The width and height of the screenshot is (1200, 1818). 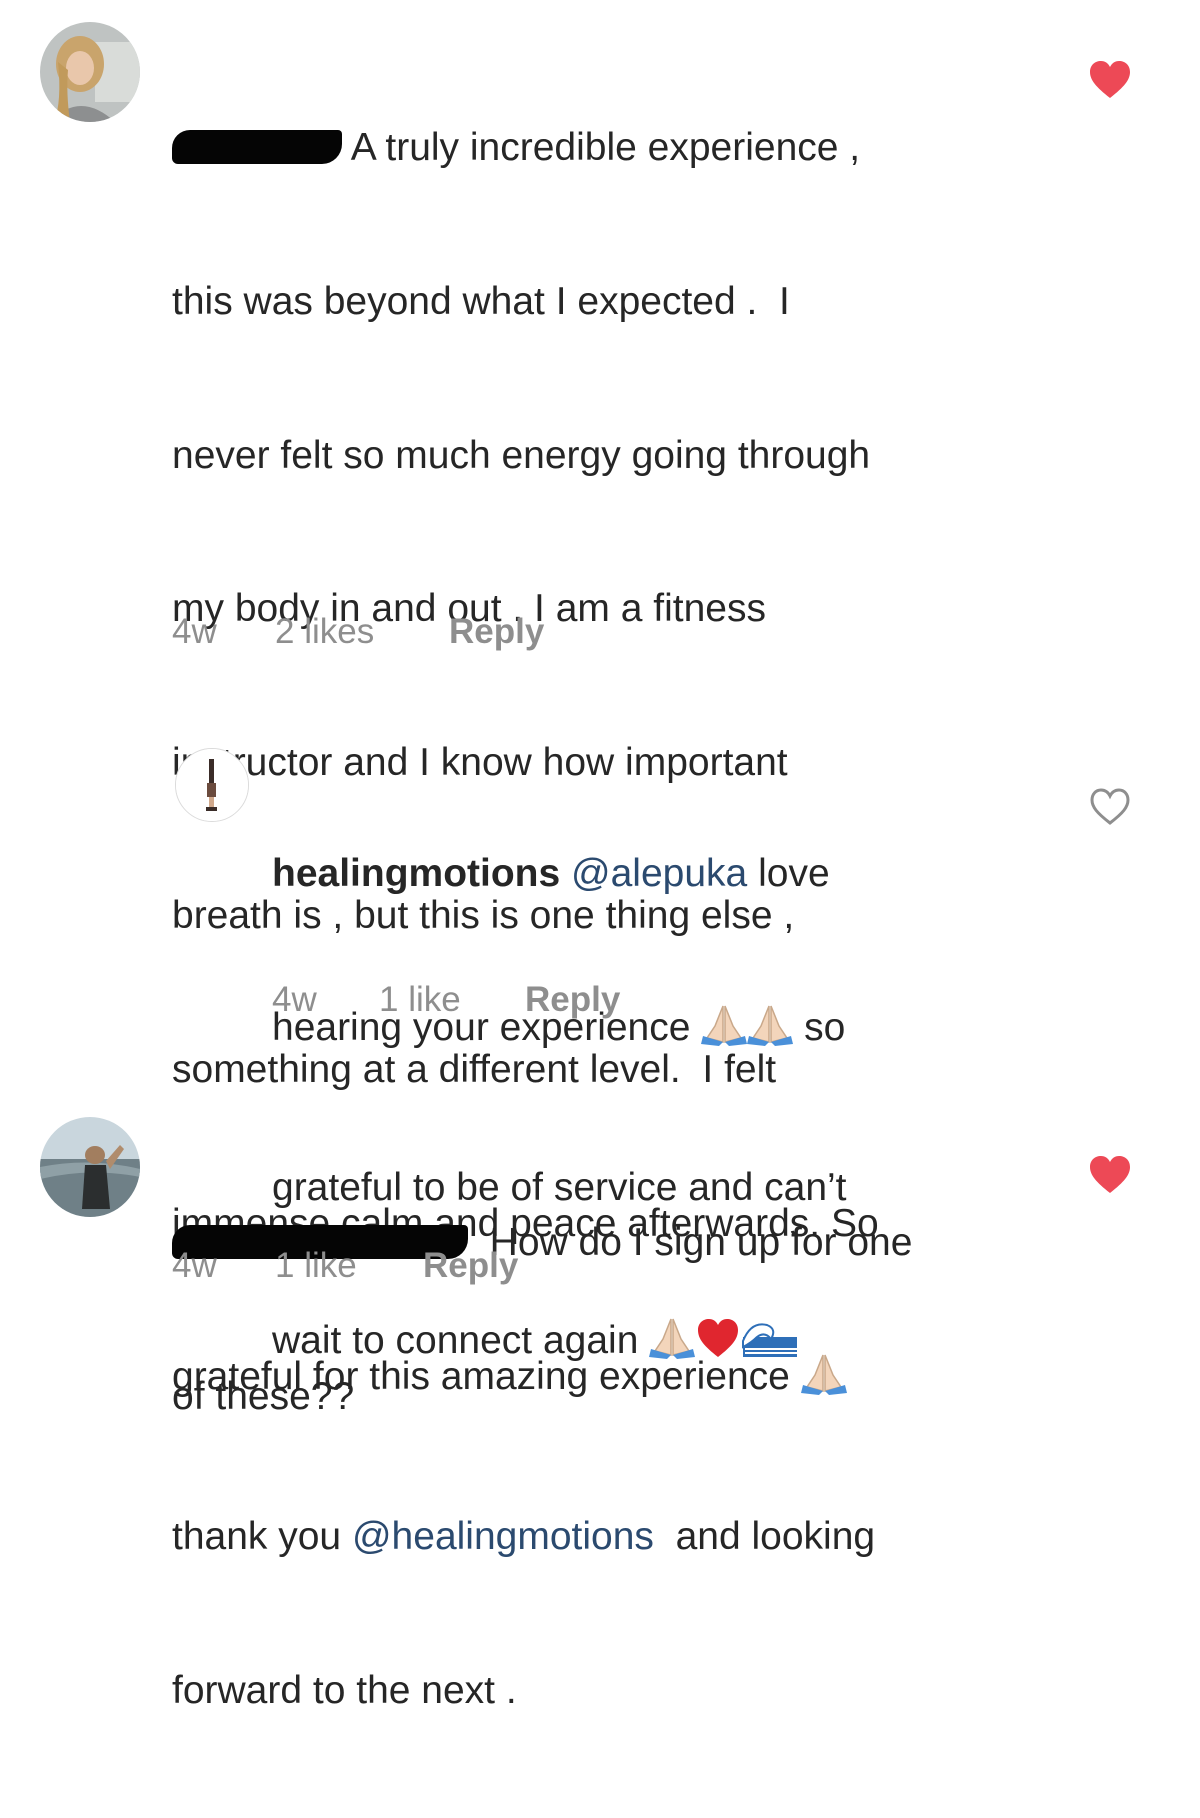 What do you see at coordinates (659, 873) in the screenshot?
I see `mention-link: @alepuka` at bounding box center [659, 873].